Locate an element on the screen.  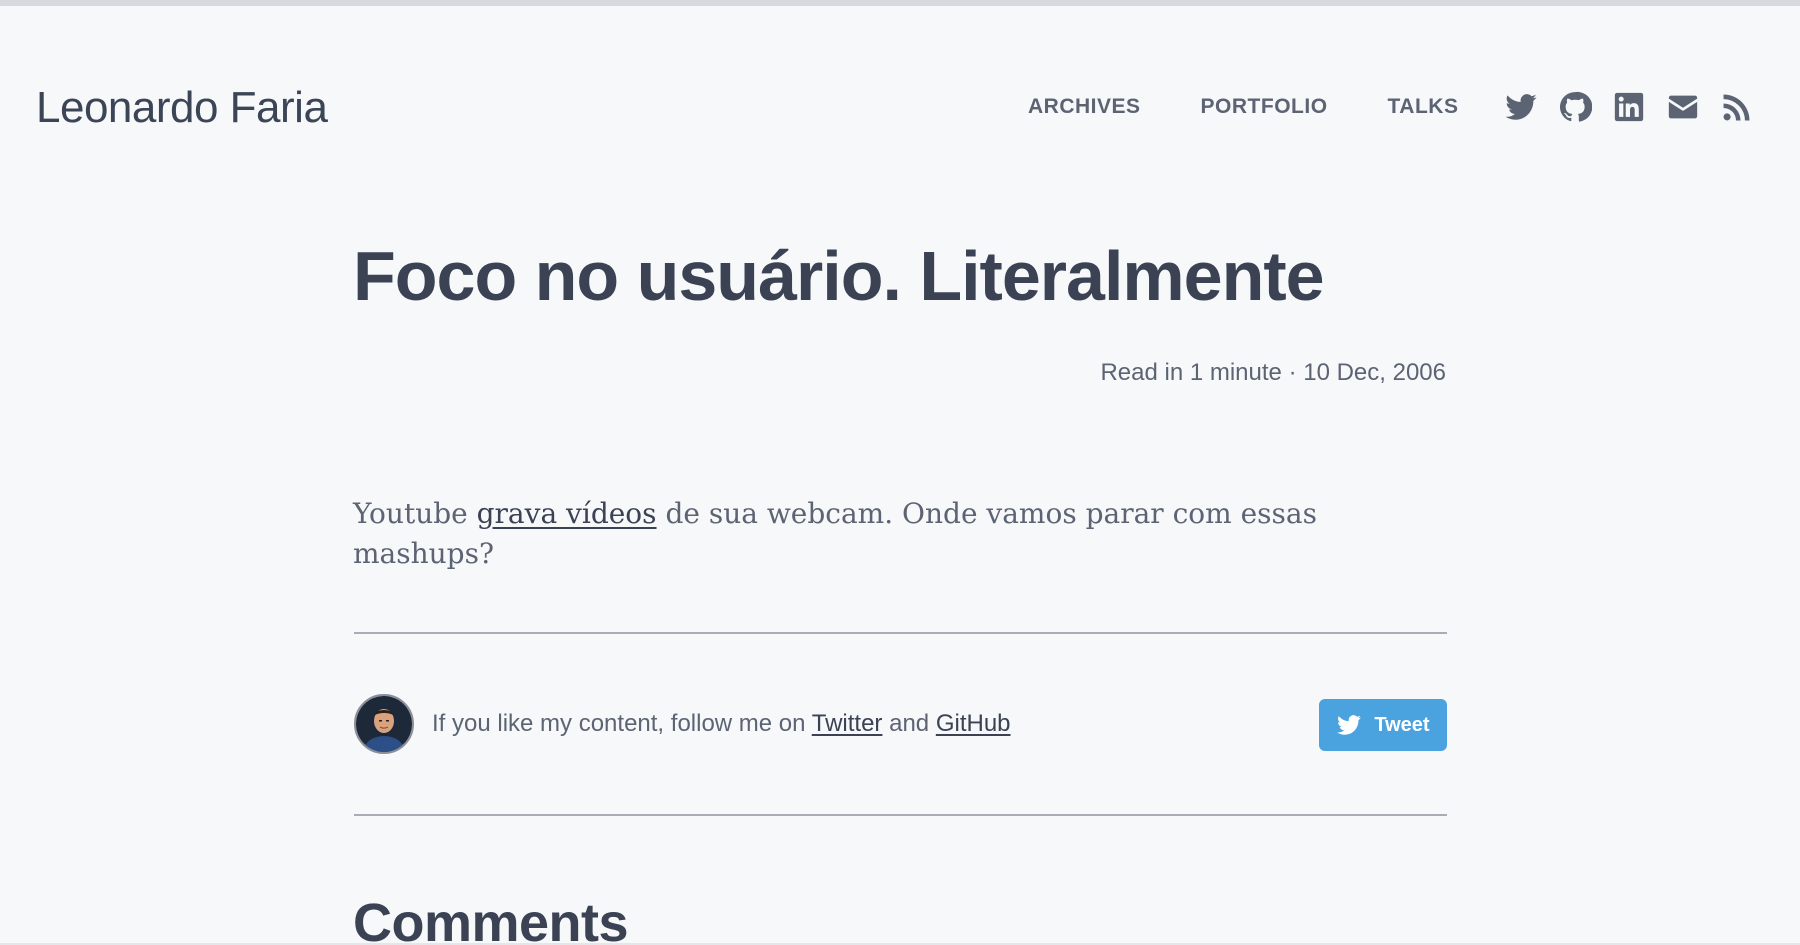
tweet-button-label: Tweet is located at coordinates (1402, 724).